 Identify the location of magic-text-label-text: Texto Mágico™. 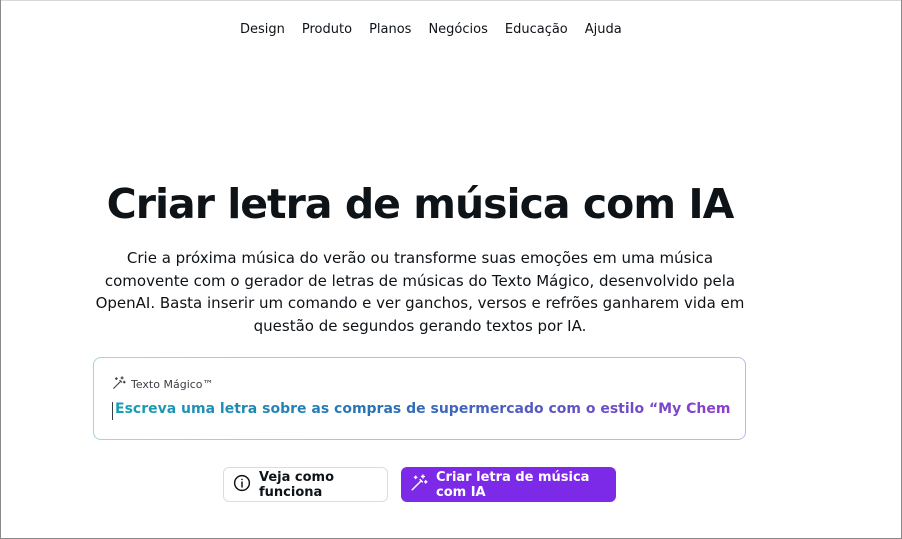
(172, 384).